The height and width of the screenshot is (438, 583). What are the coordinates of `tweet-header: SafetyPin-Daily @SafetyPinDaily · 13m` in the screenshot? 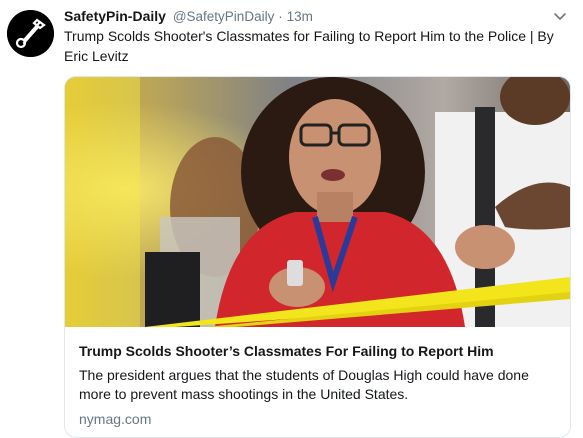 It's located at (188, 16).